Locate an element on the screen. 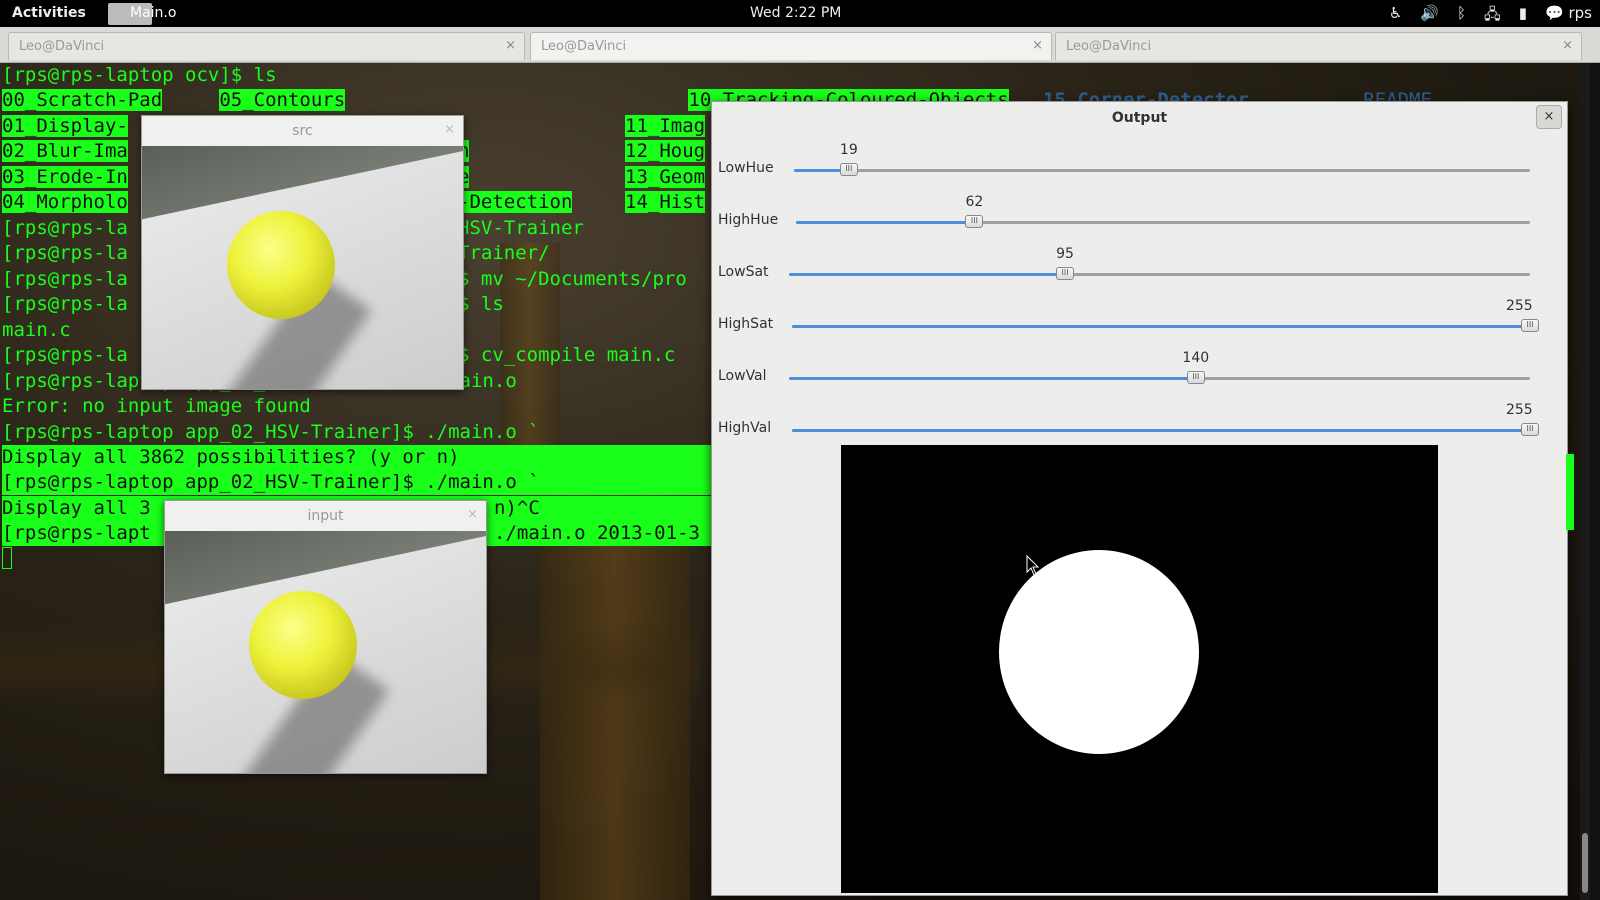 This screenshot has width=1600, height=900. volume-icon: 🔊 is located at coordinates (1429, 16).